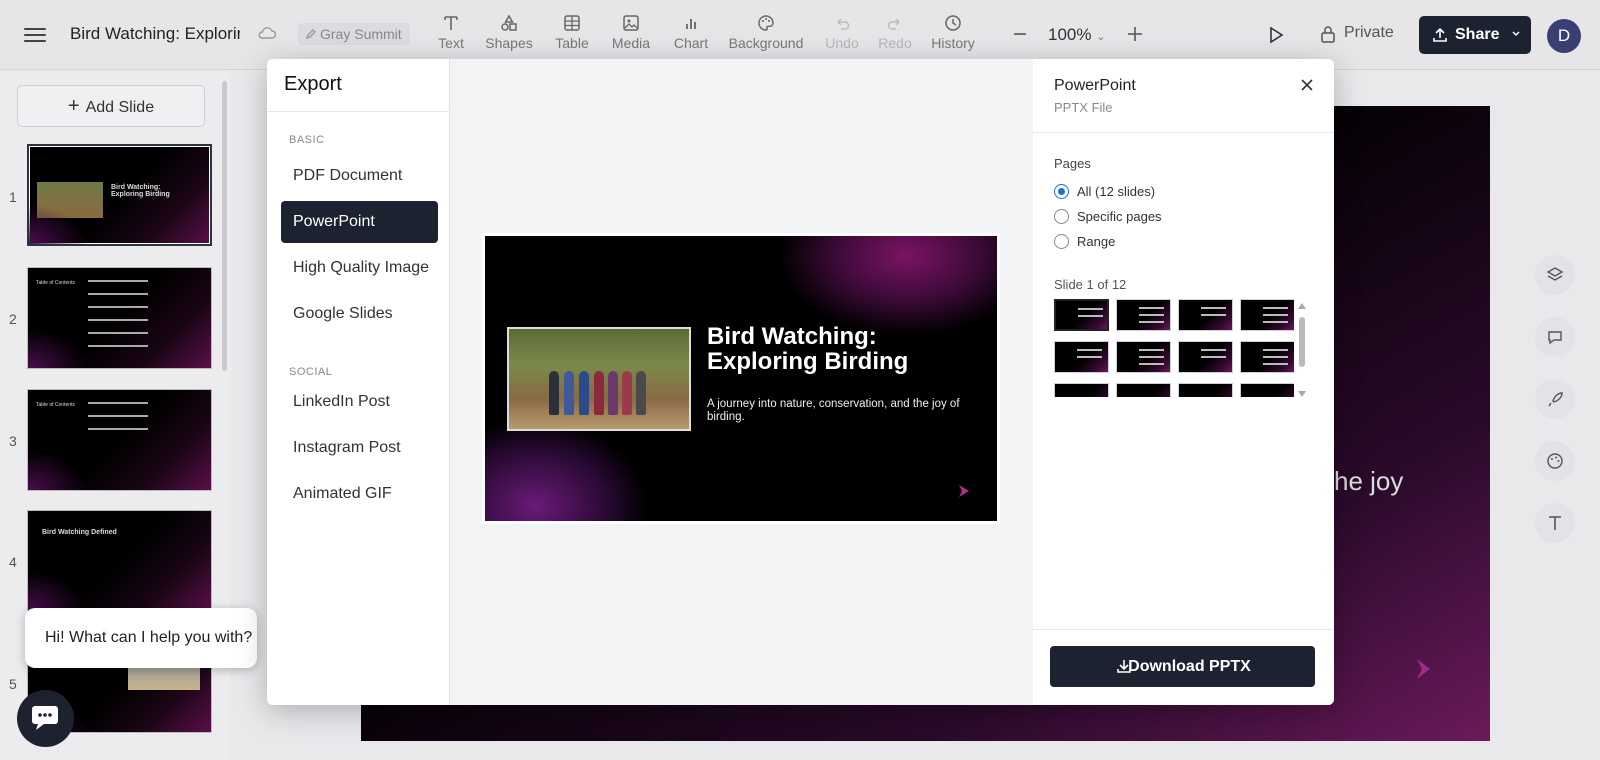 Image resolution: width=1600 pixels, height=760 pixels. Describe the element at coordinates (359, 314) in the screenshot. I see `format-google-slides: Google Slides` at that location.